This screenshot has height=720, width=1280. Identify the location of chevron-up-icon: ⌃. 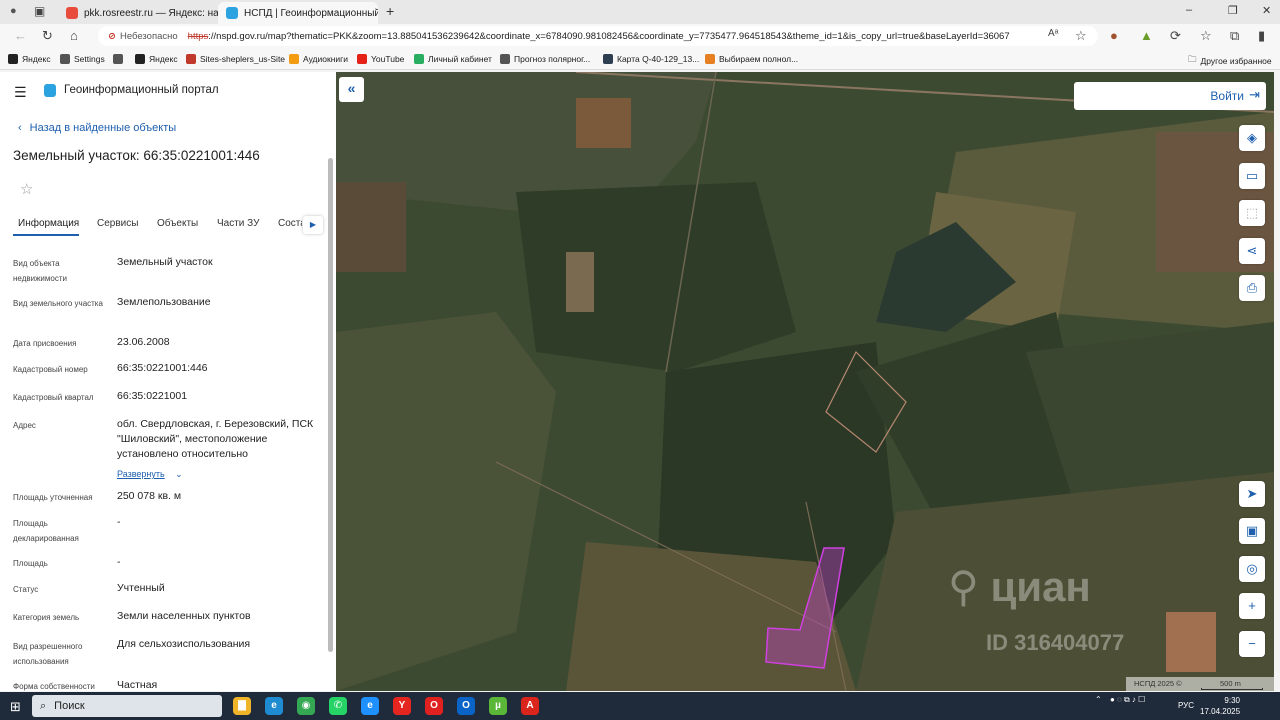
(1098, 699).